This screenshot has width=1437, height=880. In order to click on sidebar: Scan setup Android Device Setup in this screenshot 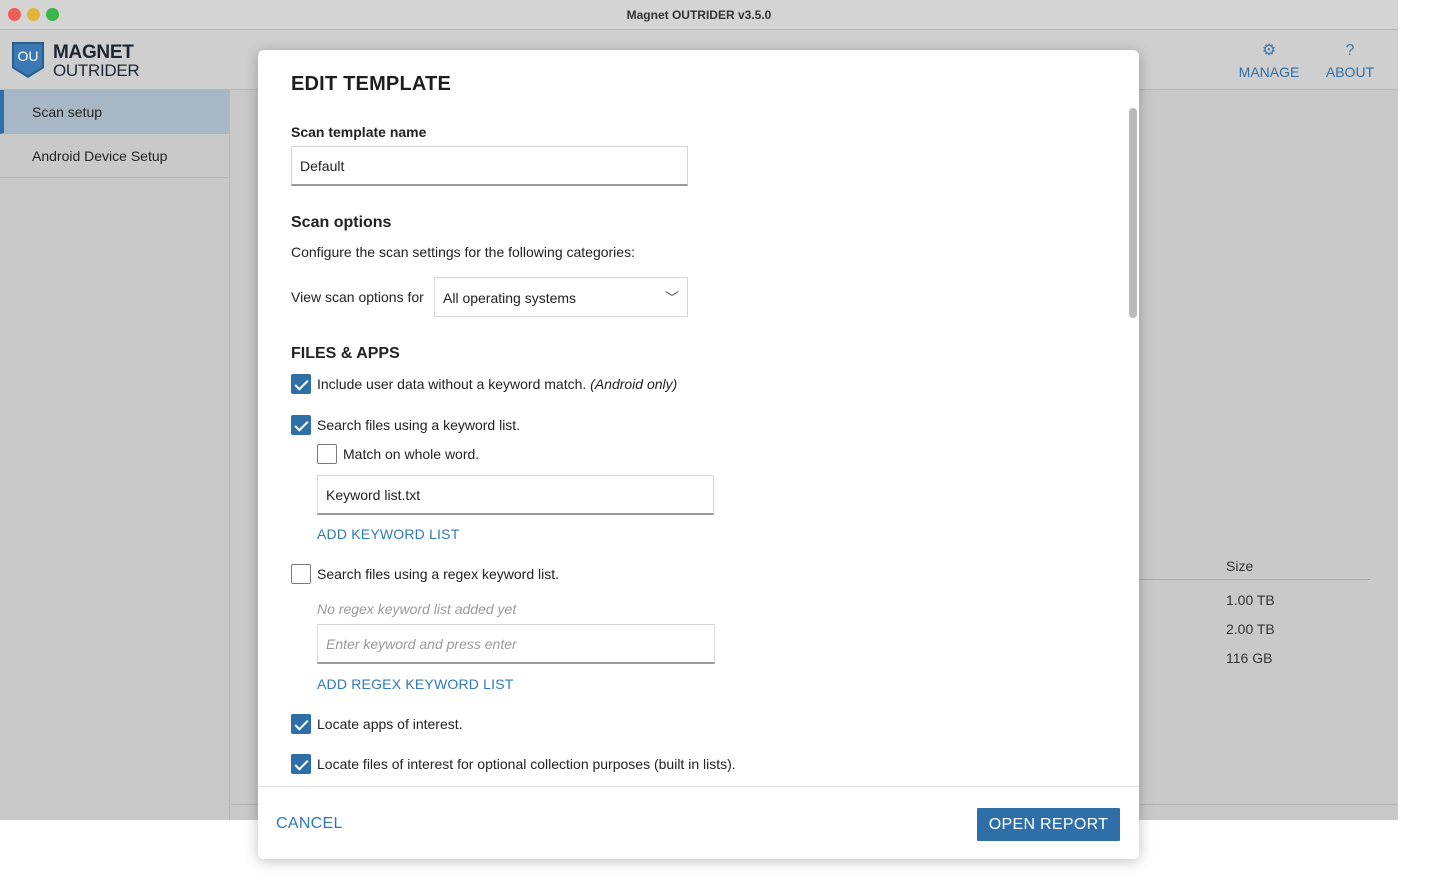, I will do `click(115, 455)`.